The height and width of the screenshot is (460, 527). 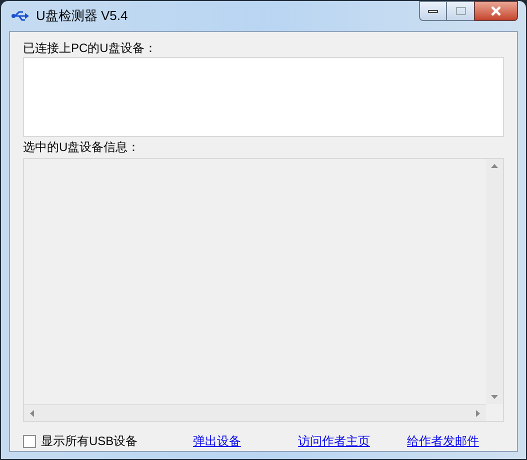 I want to click on scroll-left-icon, so click(x=32, y=413).